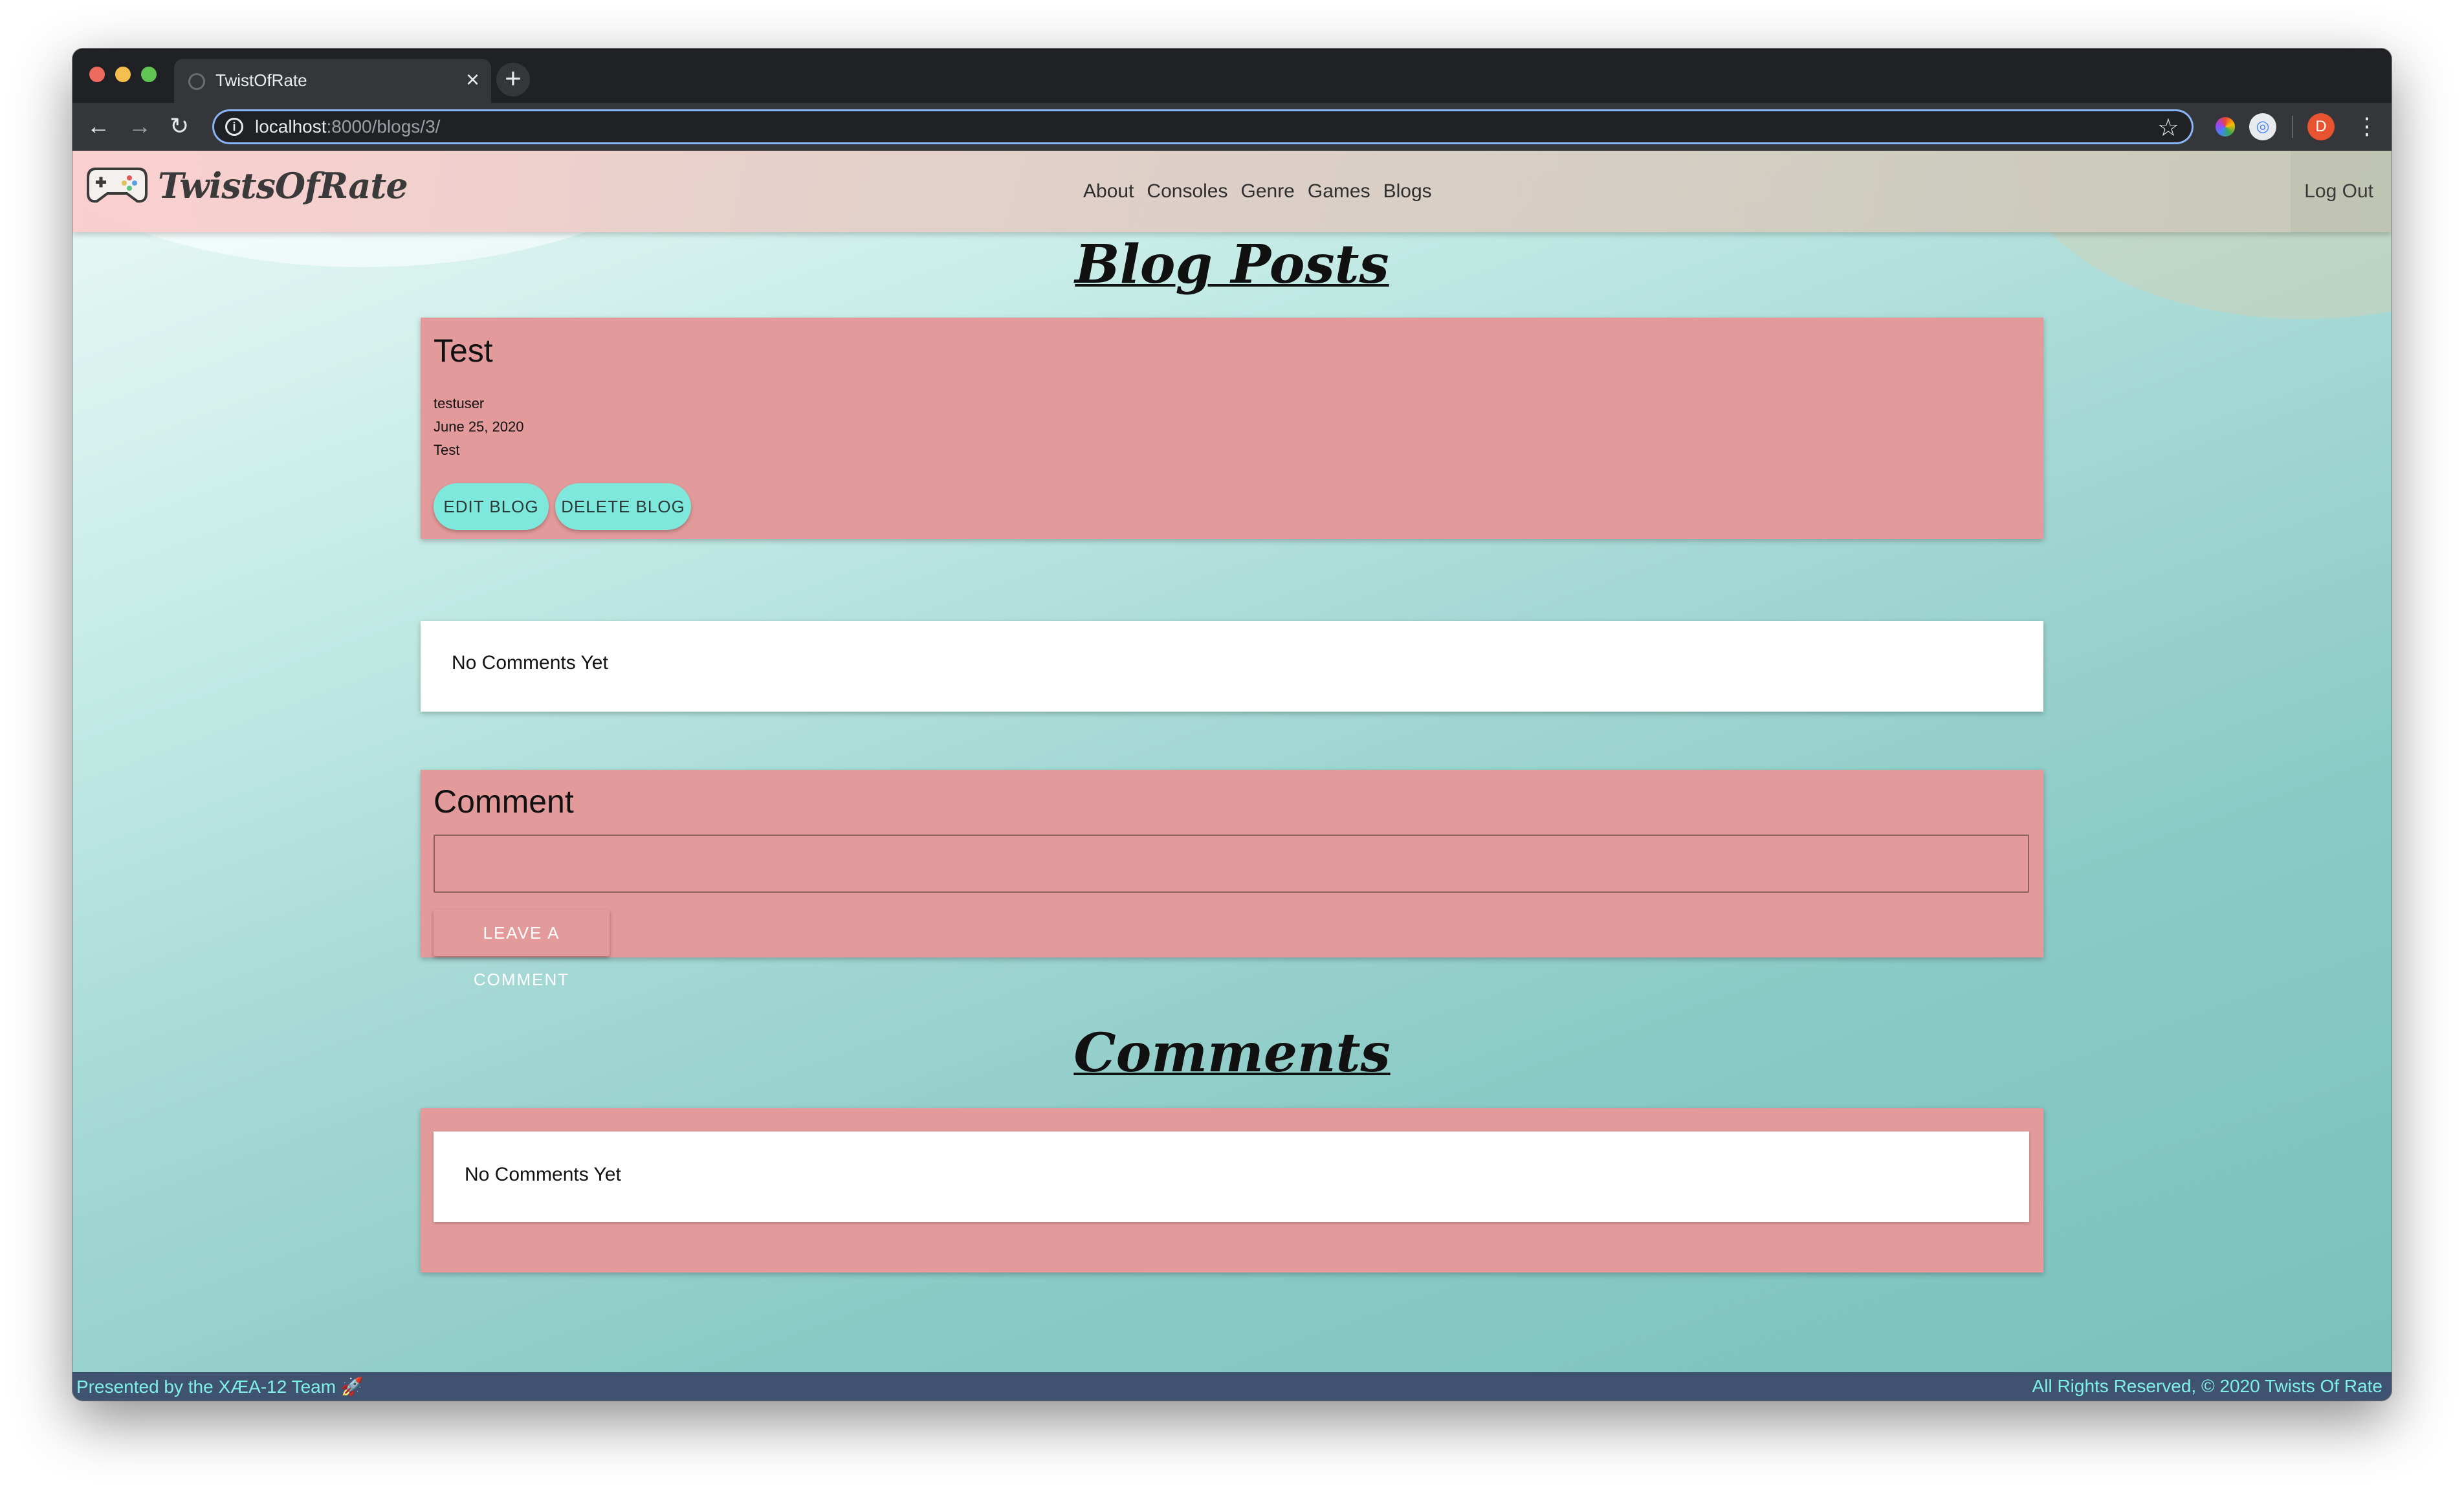 This screenshot has height=1497, width=2464. What do you see at coordinates (1232, 265) in the screenshot?
I see `page-title: Blog Posts` at bounding box center [1232, 265].